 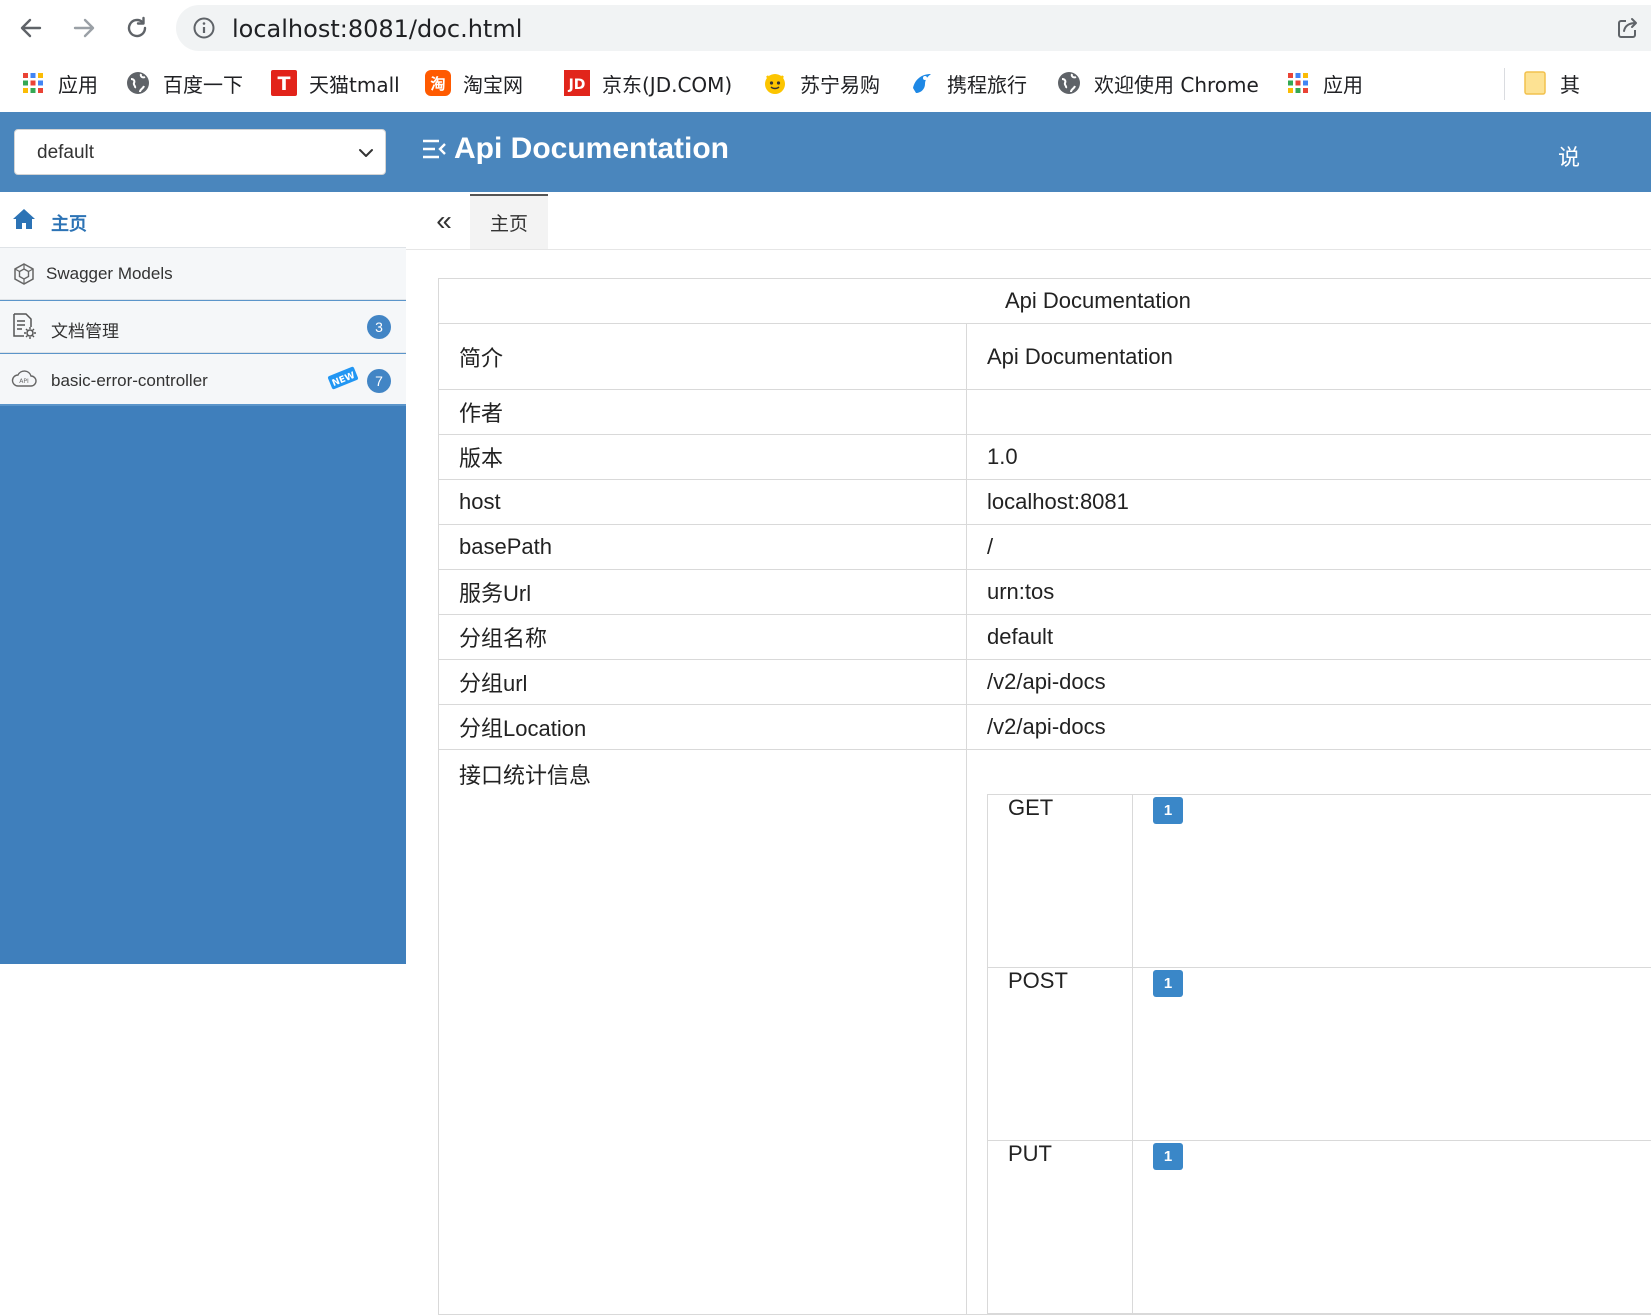 I want to click on browser-toolbar: localhost:8081/doc.html, so click(x=825, y=28).